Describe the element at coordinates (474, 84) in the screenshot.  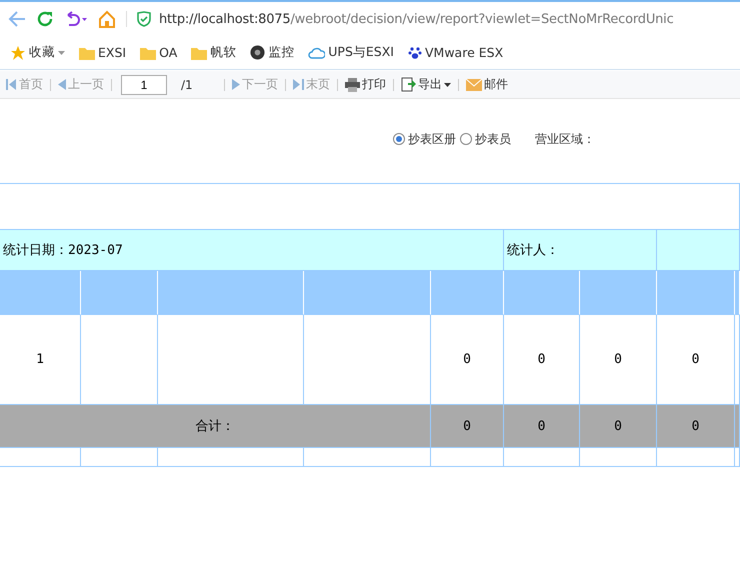
I see `mail-icon` at that location.